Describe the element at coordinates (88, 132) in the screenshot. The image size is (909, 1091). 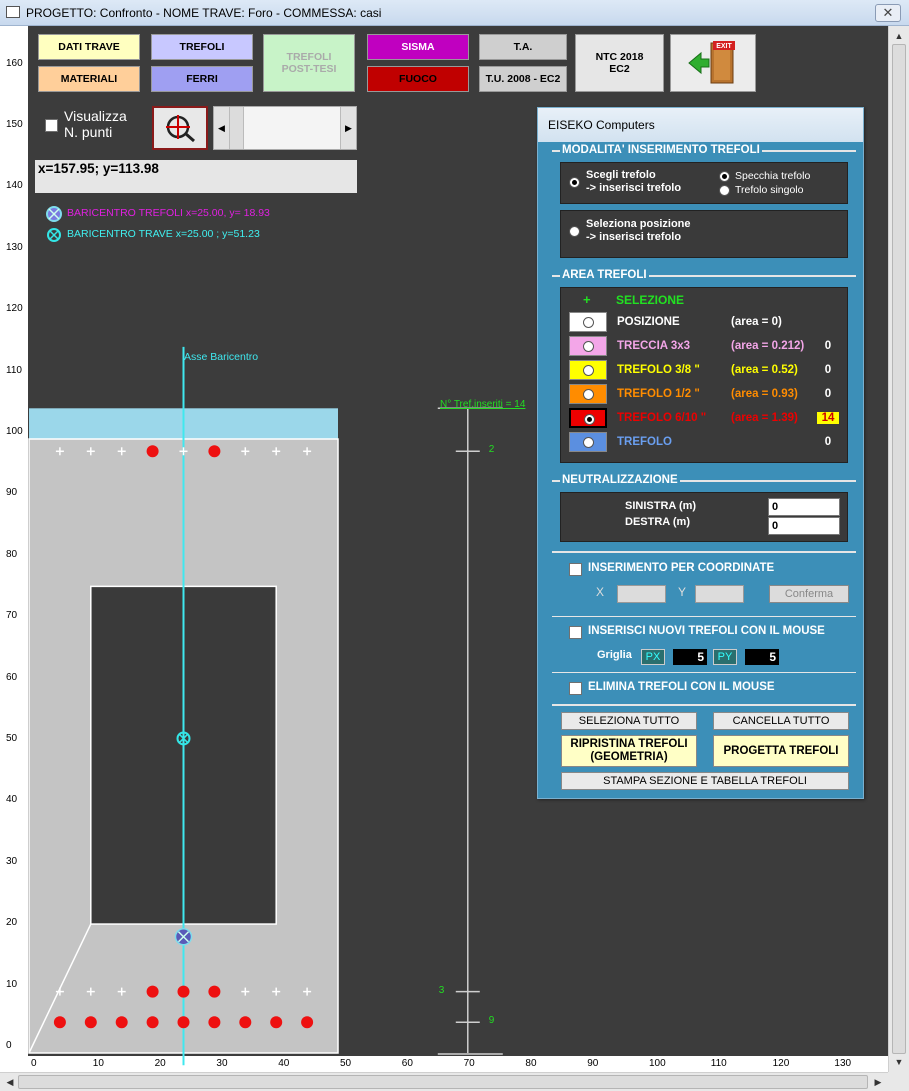
I see `visualizza-line2: N. punti` at that location.